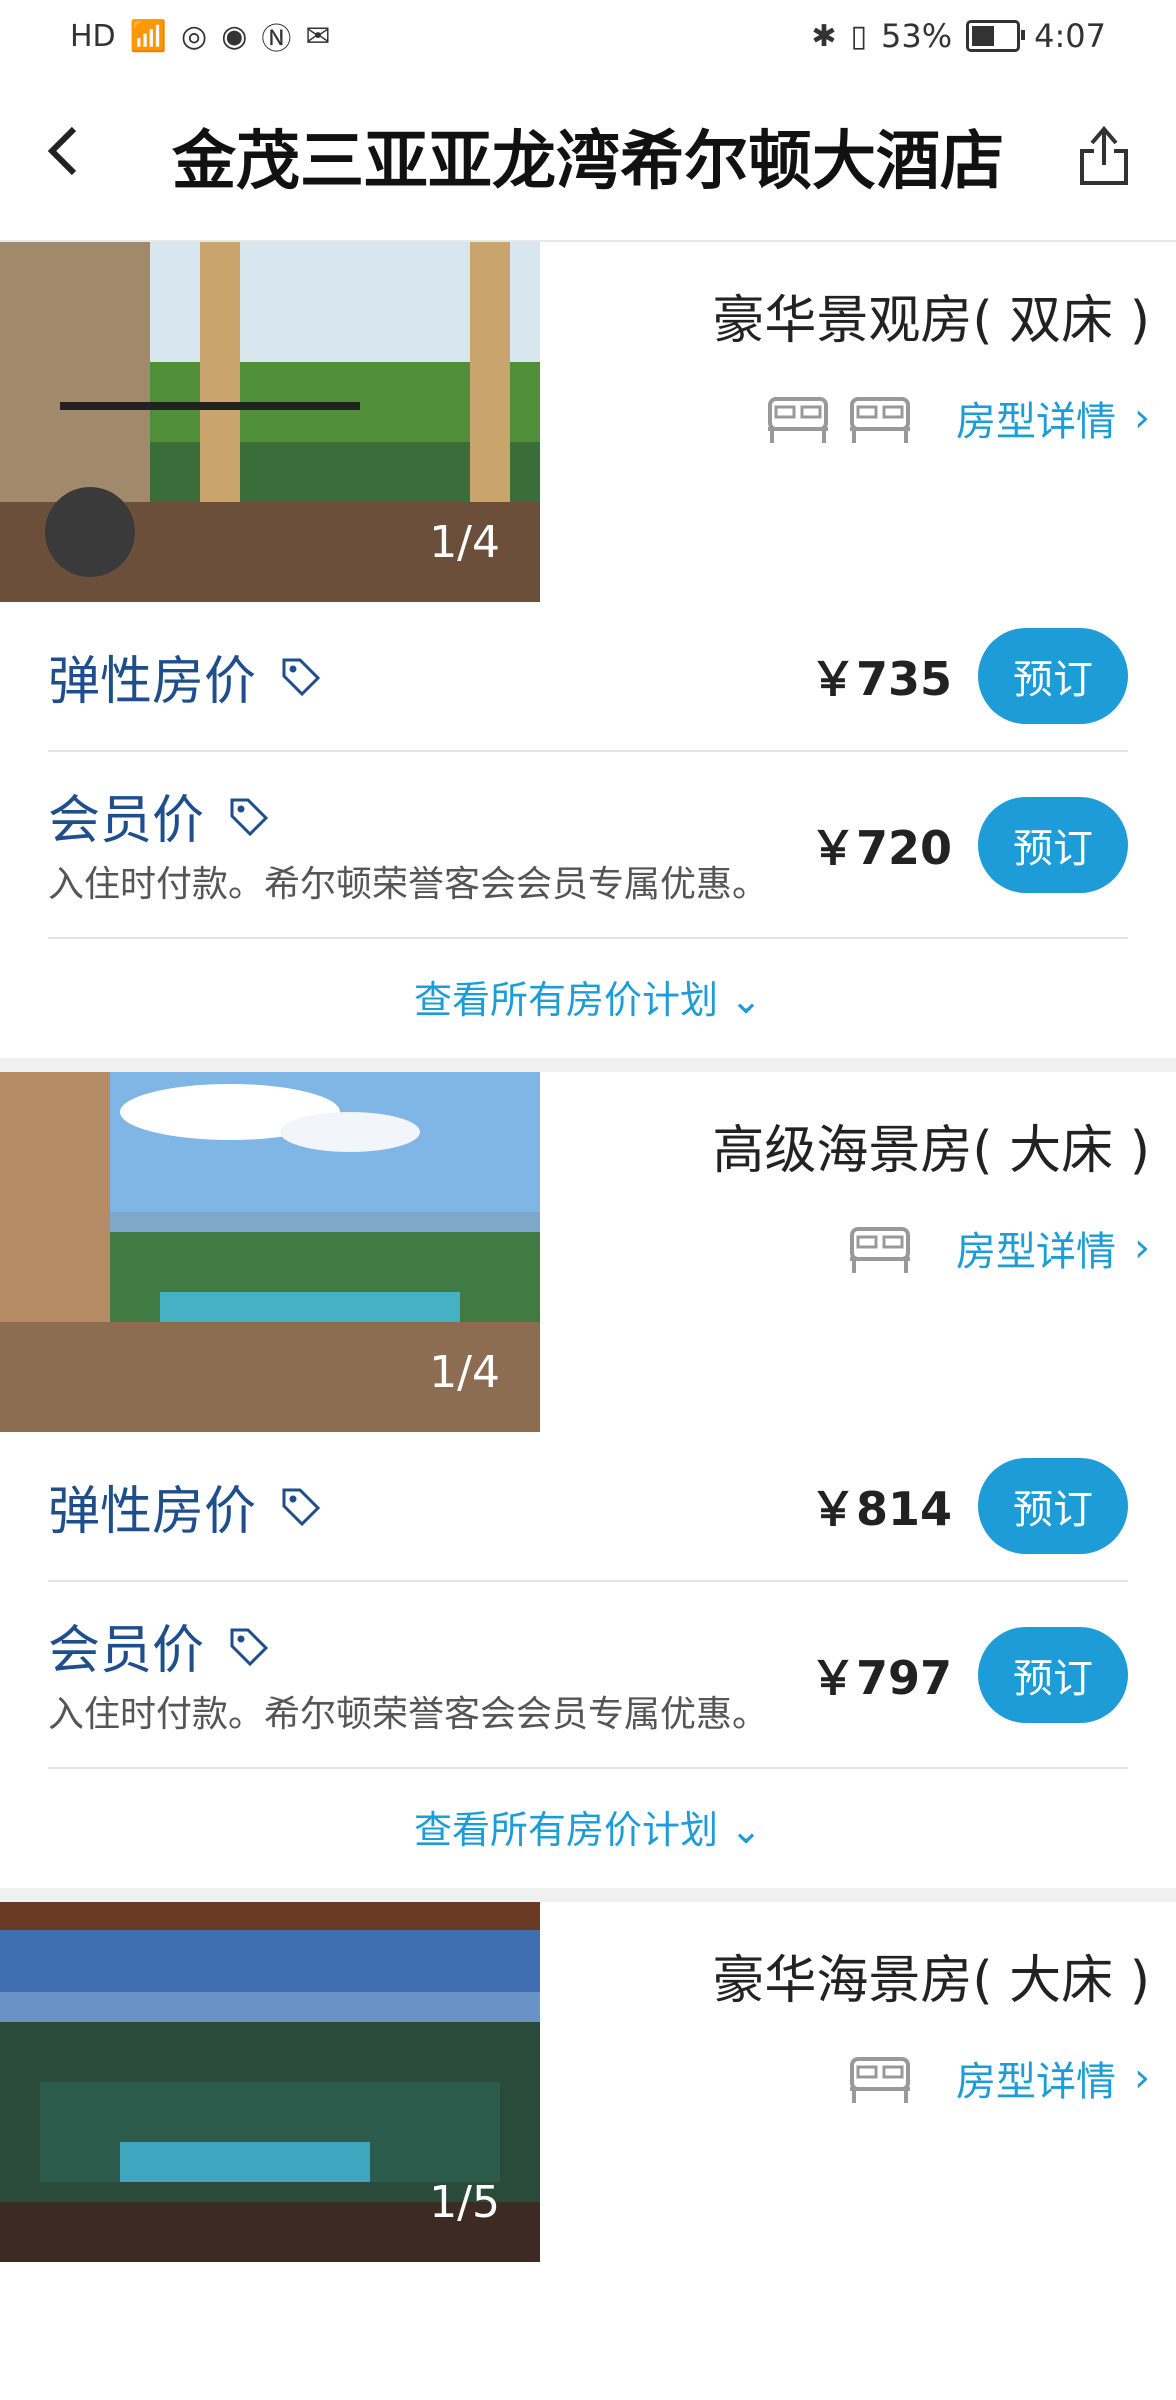 Image resolution: width=1176 pixels, height=2400 pixels. What do you see at coordinates (880, 847) in the screenshot?
I see `rate-price: ￥720` at bounding box center [880, 847].